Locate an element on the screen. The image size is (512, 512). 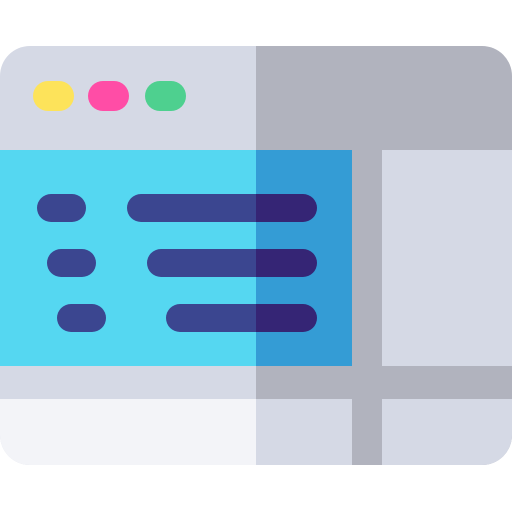
window-dot-pink-icon is located at coordinates (108, 96).